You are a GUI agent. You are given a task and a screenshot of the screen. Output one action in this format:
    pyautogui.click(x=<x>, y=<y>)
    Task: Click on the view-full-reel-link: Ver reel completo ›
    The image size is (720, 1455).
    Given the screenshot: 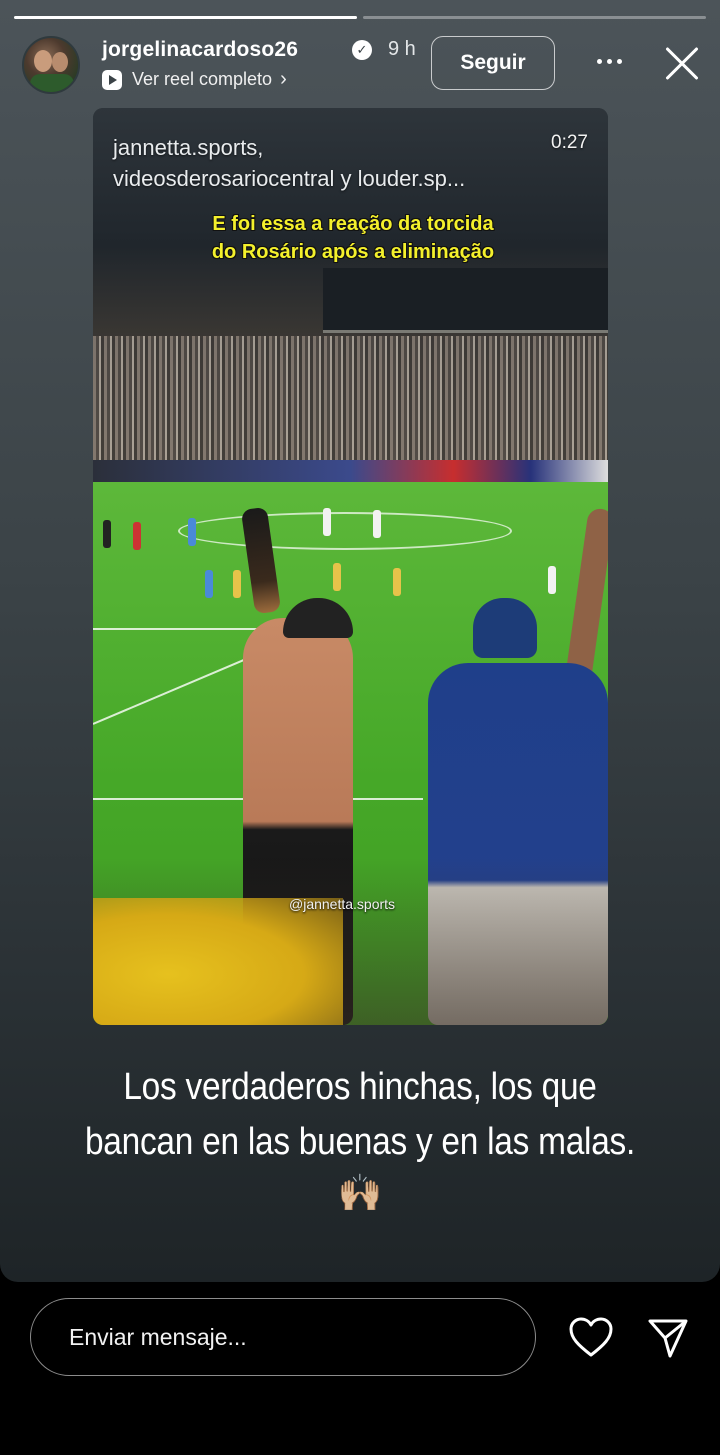 What is the action you would take?
    pyautogui.click(x=194, y=79)
    